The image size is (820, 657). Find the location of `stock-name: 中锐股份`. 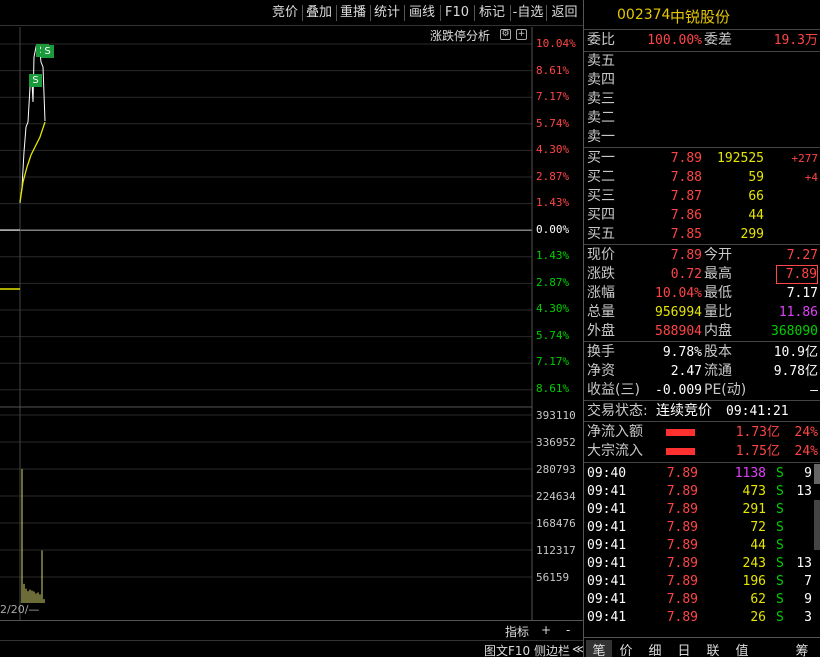

stock-name: 中锐股份 is located at coordinates (700, 16).